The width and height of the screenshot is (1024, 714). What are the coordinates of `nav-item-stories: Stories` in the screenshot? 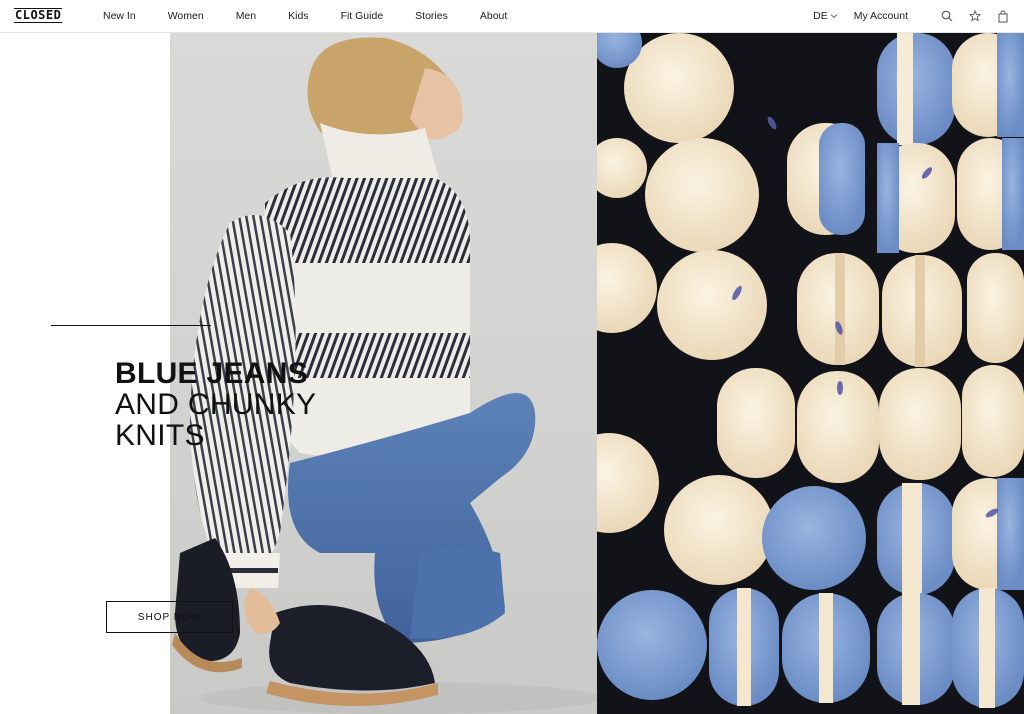 It's located at (431, 16).